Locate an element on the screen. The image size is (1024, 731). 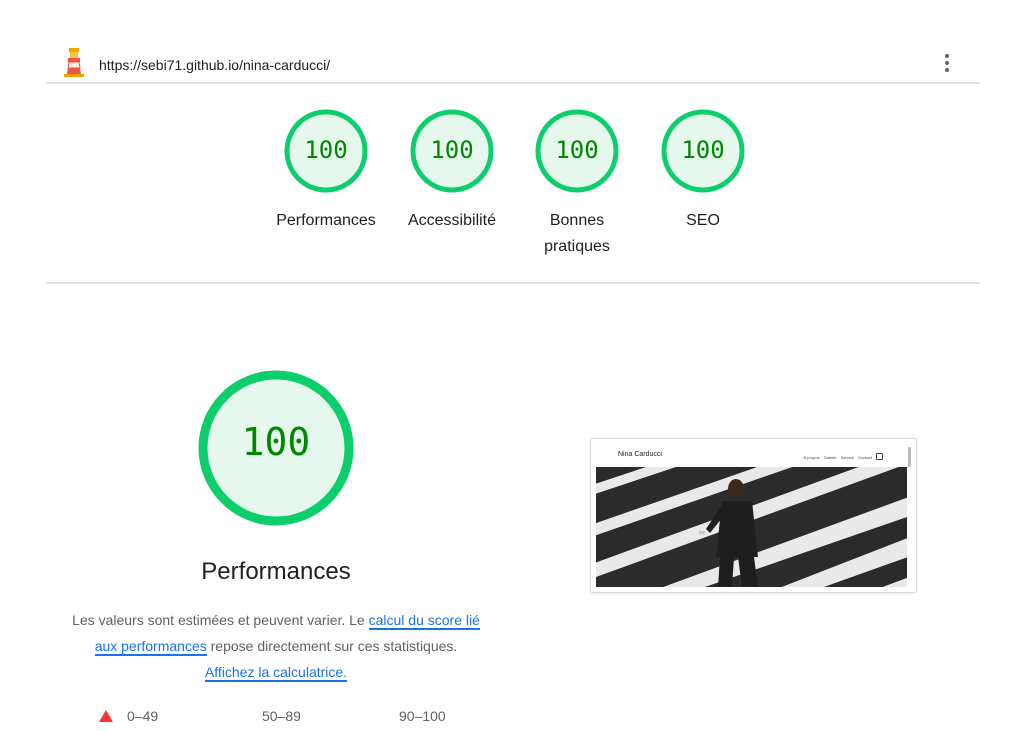
screenshot-brand: Nina Carducci is located at coordinates (640, 454).